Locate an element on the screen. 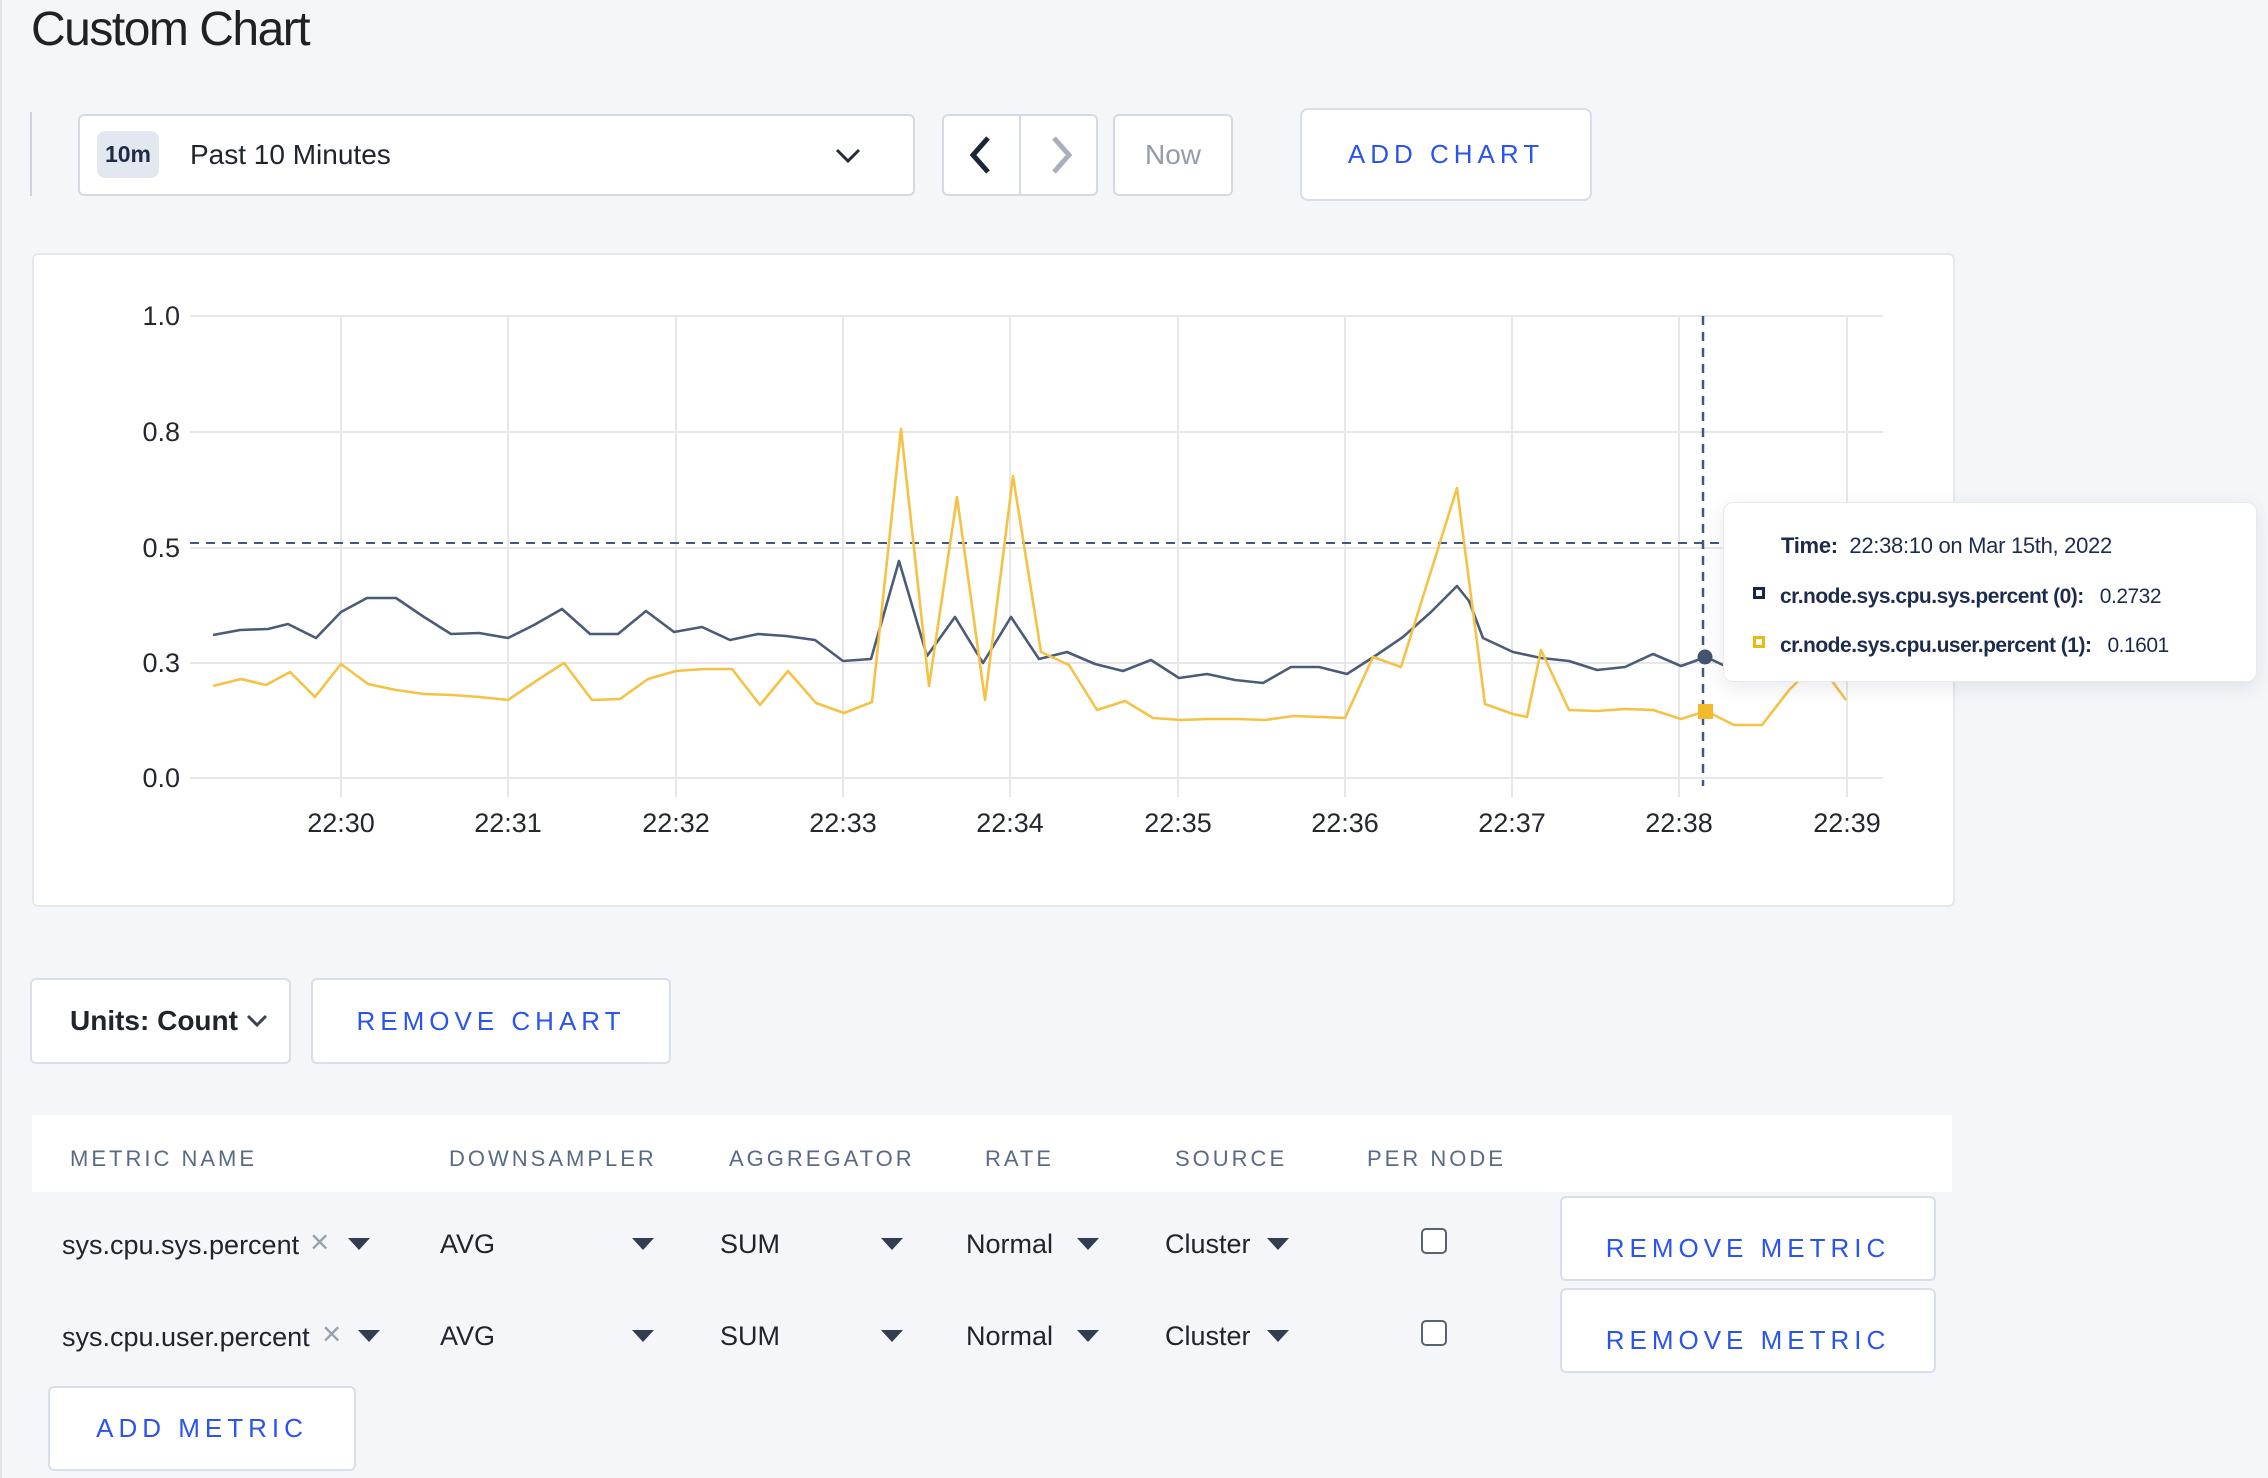 This screenshot has height=1478, width=2268. svg-text: 0.8 is located at coordinates (161, 432).